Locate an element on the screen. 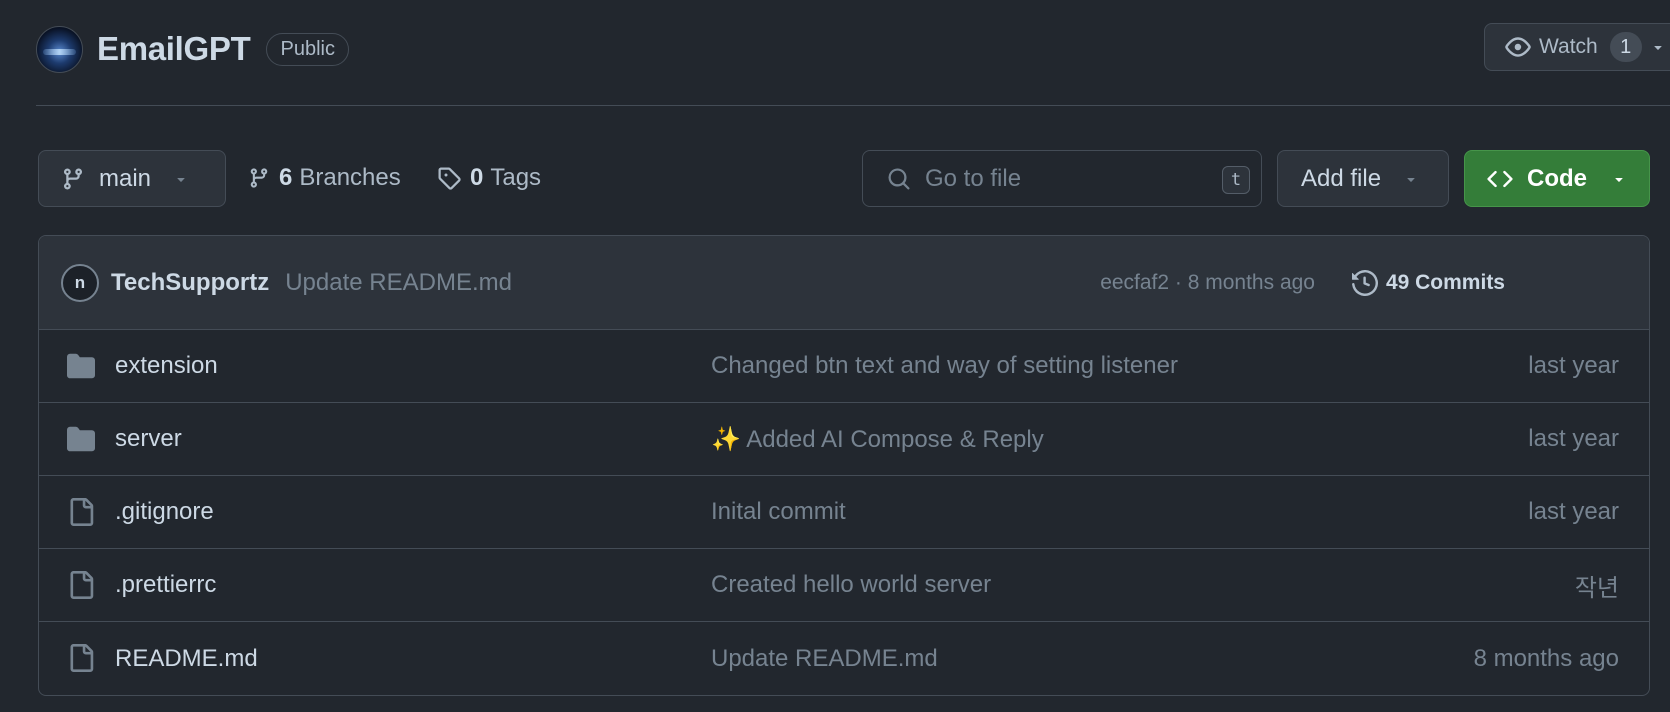 This screenshot has width=1670, height=712. branches-link: 6 Branches is located at coordinates (324, 178).